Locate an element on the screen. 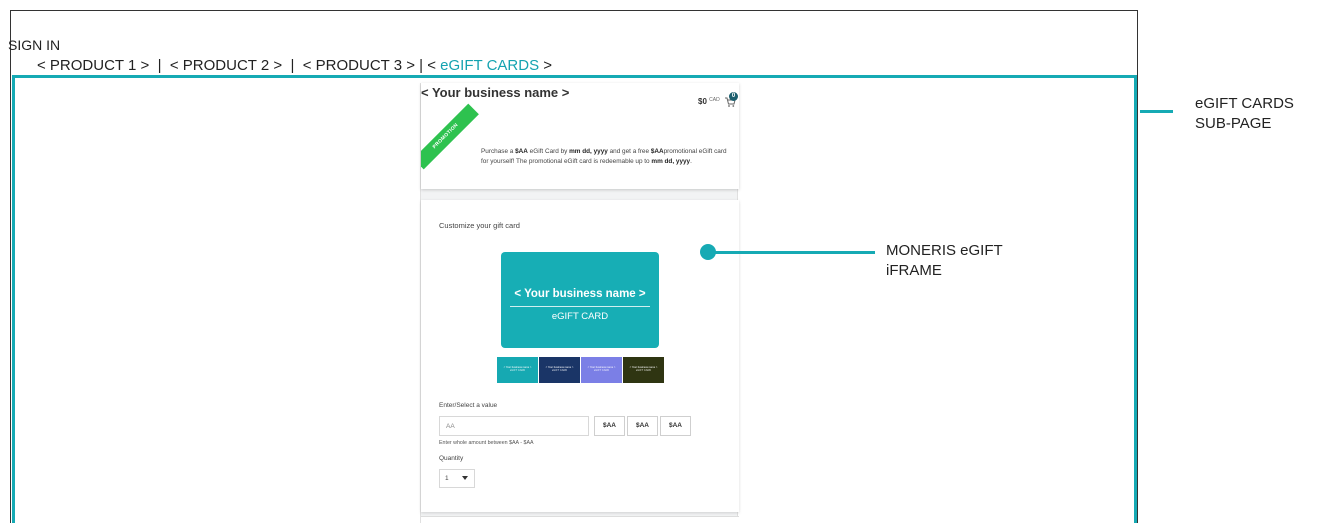 This screenshot has height=523, width=1342. preset-value-button-2: $AA is located at coordinates (642, 426).